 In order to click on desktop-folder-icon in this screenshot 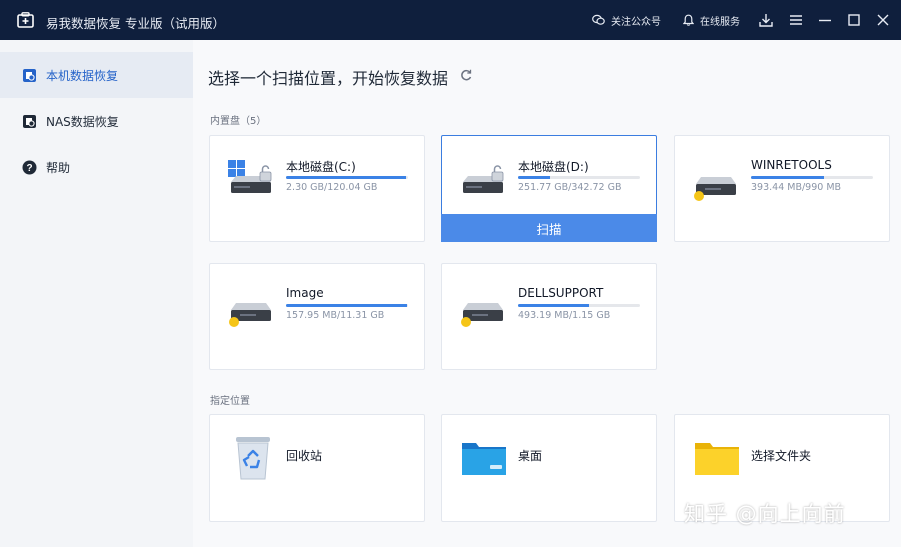, I will do `click(484, 459)`.